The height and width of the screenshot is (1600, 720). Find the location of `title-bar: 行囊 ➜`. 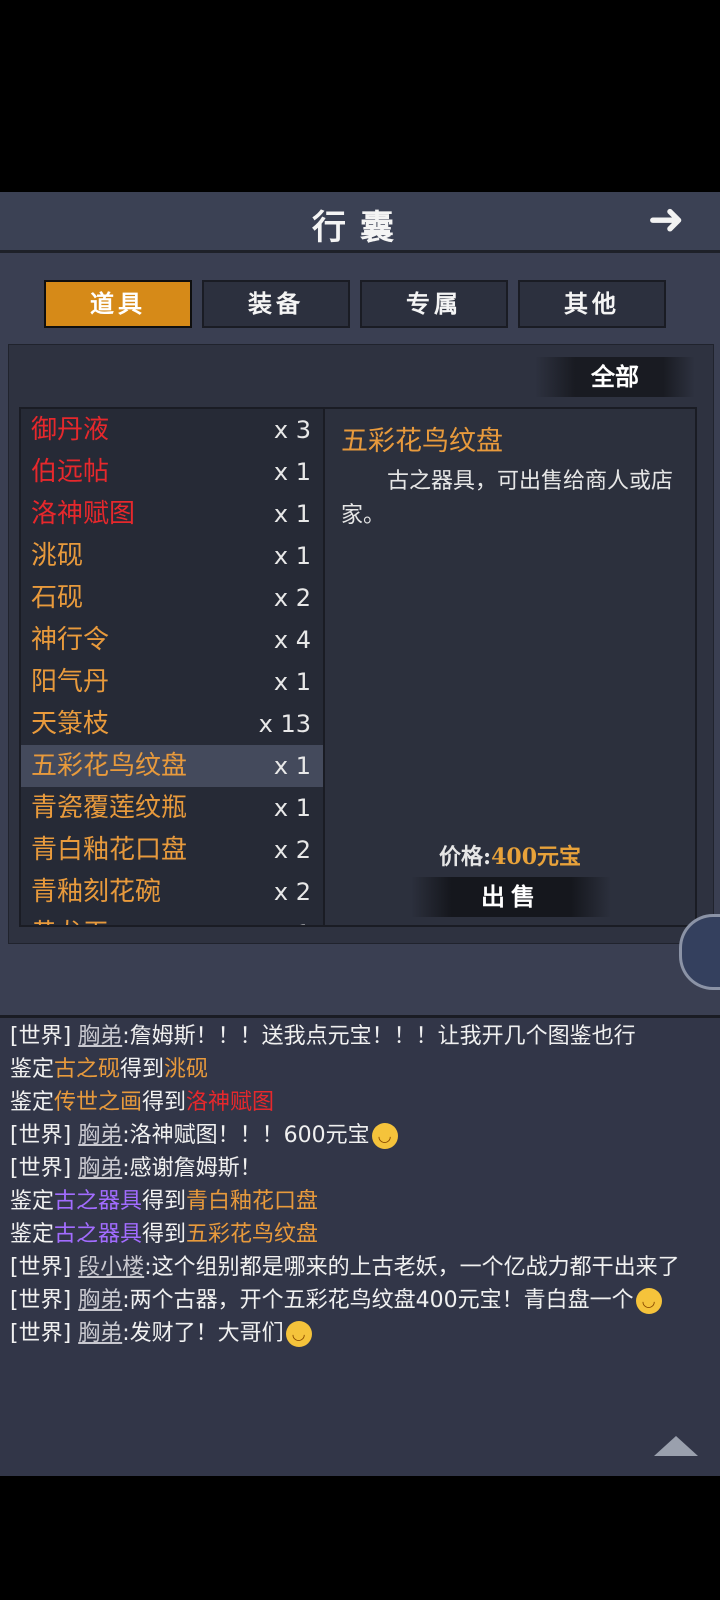

title-bar: 行囊 ➜ is located at coordinates (360, 222).